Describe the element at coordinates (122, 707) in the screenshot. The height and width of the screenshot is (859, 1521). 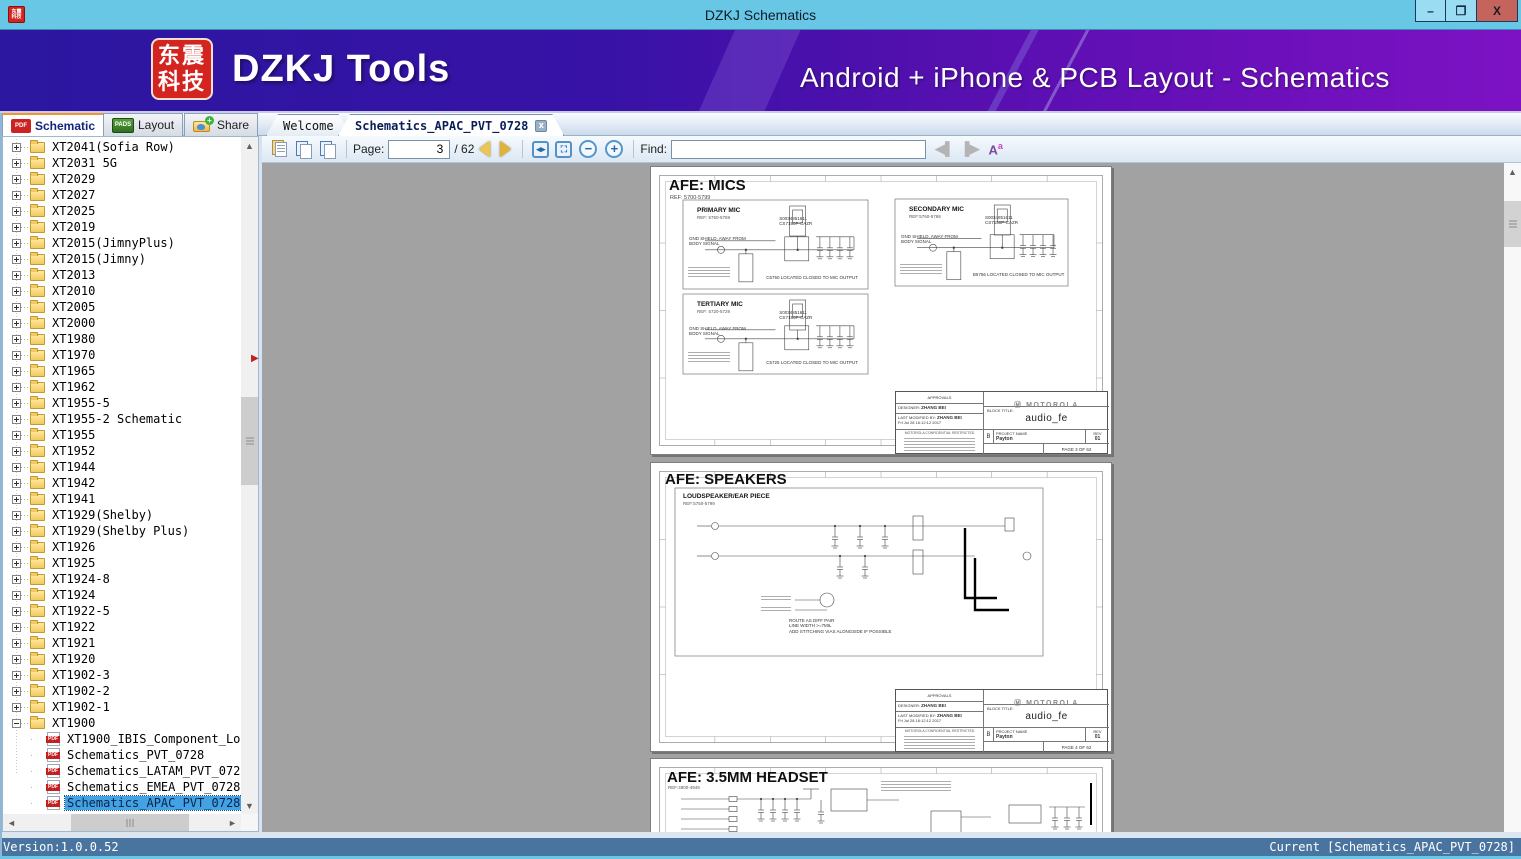
I see `tree-folder-row: XT1902-1` at that location.